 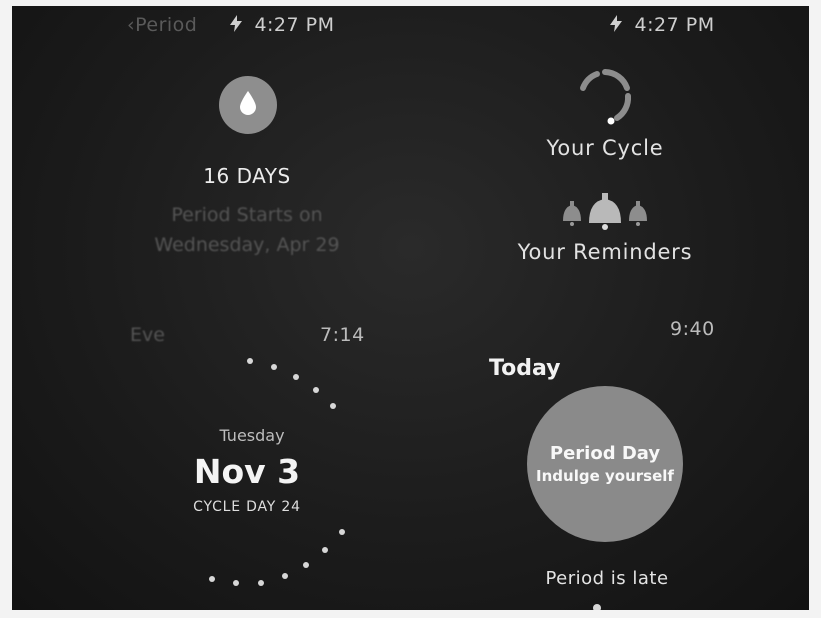 What do you see at coordinates (147, 335) in the screenshot?
I see `row-label: Eve` at bounding box center [147, 335].